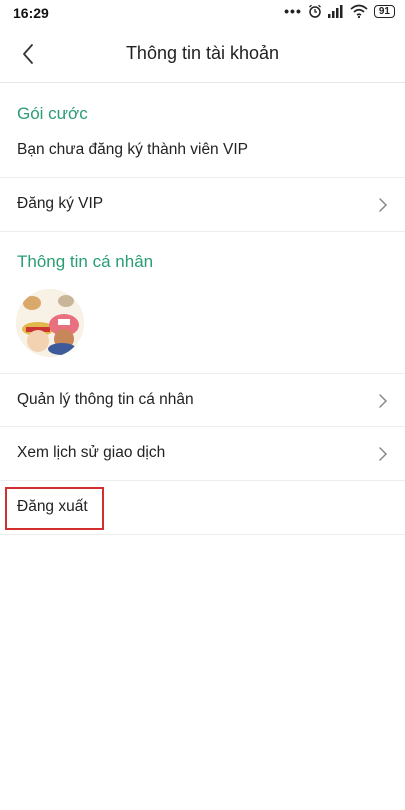 The width and height of the screenshot is (405, 810). What do you see at coordinates (202, 400) in the screenshot?
I see `manage-personal-info-row: Quản lý thông tin cá nhân` at bounding box center [202, 400].